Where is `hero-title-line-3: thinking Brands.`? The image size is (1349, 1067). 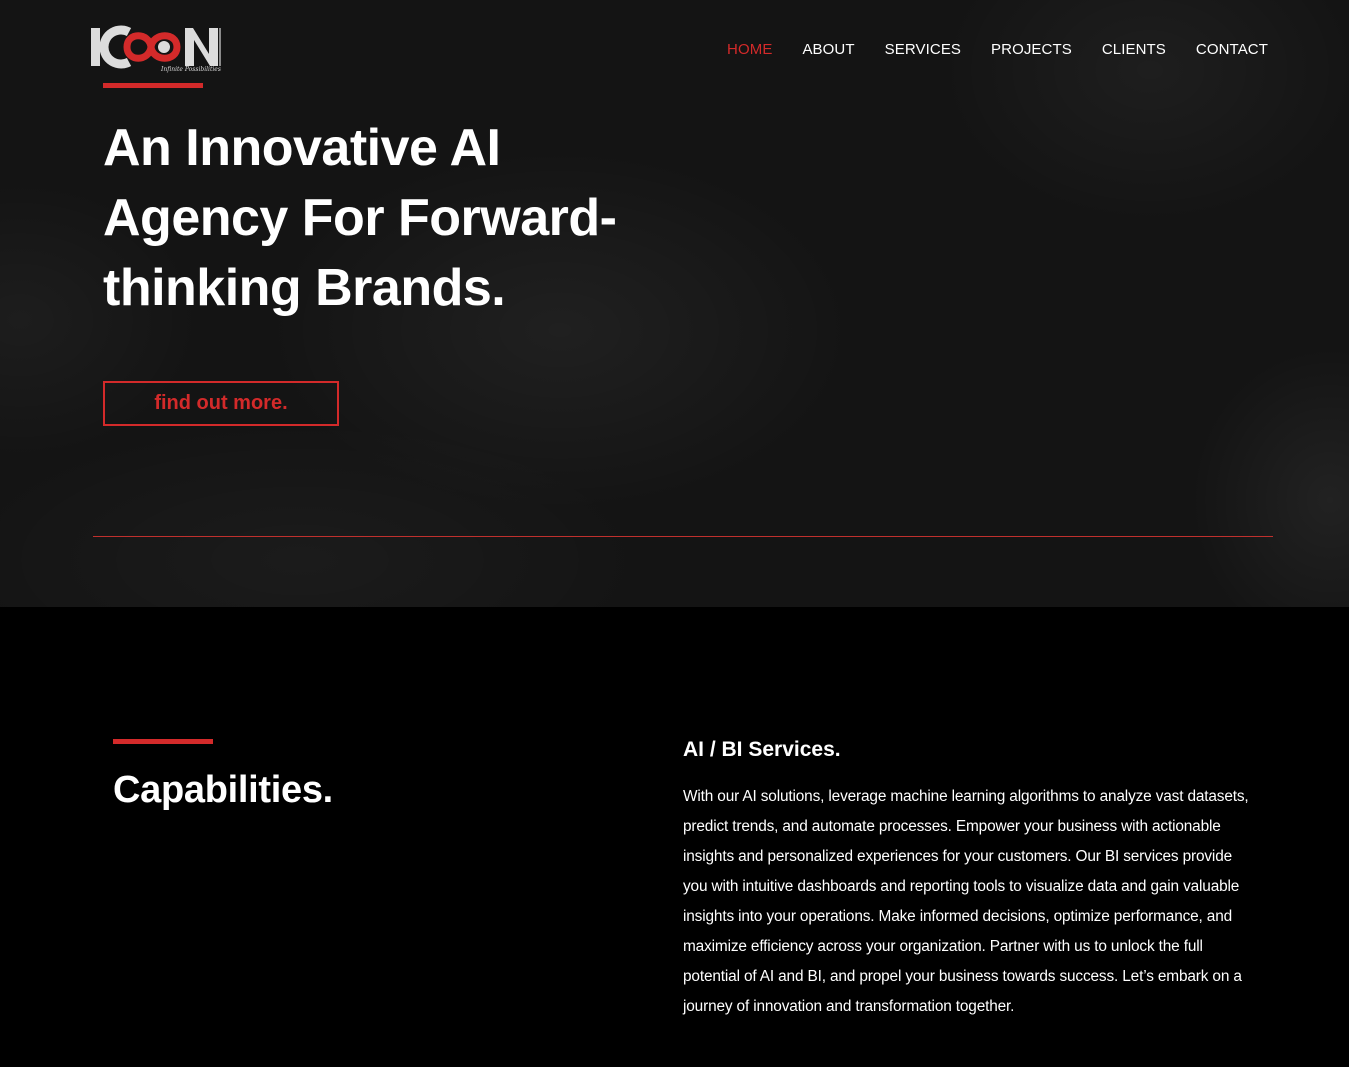 hero-title-line-3: thinking Brands. is located at coordinates (304, 288).